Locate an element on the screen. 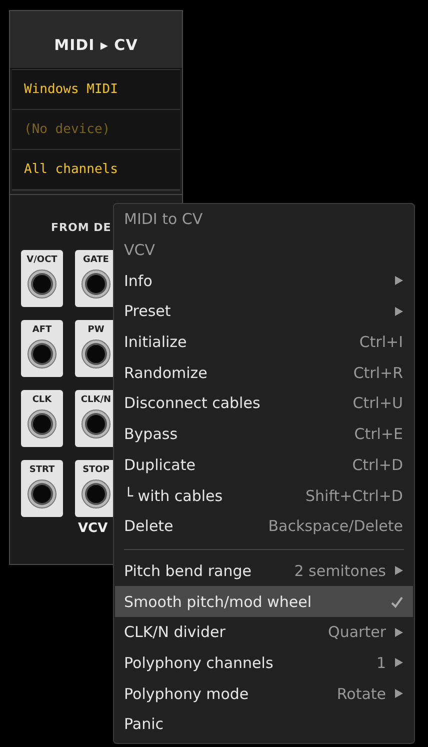  menu-item: Smooth pitch/mod wheel is located at coordinates (264, 601).